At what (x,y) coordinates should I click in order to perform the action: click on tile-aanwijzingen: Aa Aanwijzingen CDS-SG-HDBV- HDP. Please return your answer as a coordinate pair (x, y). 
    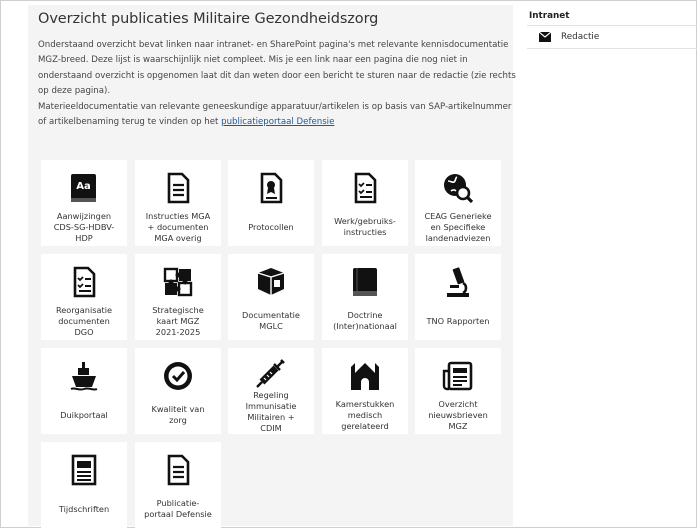
    Looking at the image, I should click on (84, 203).